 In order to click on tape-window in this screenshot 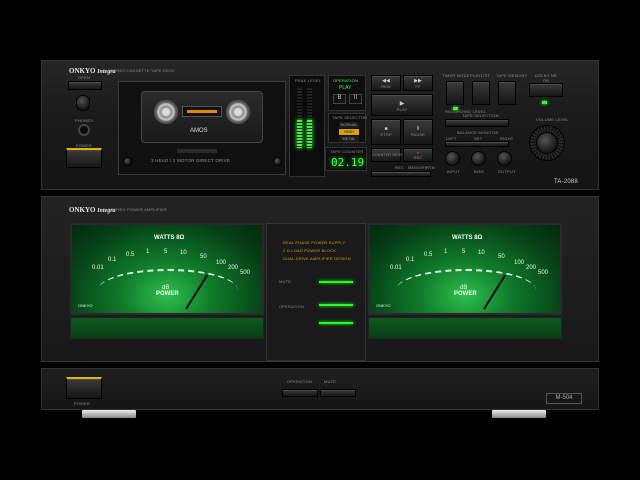, I will do `click(202, 111)`.